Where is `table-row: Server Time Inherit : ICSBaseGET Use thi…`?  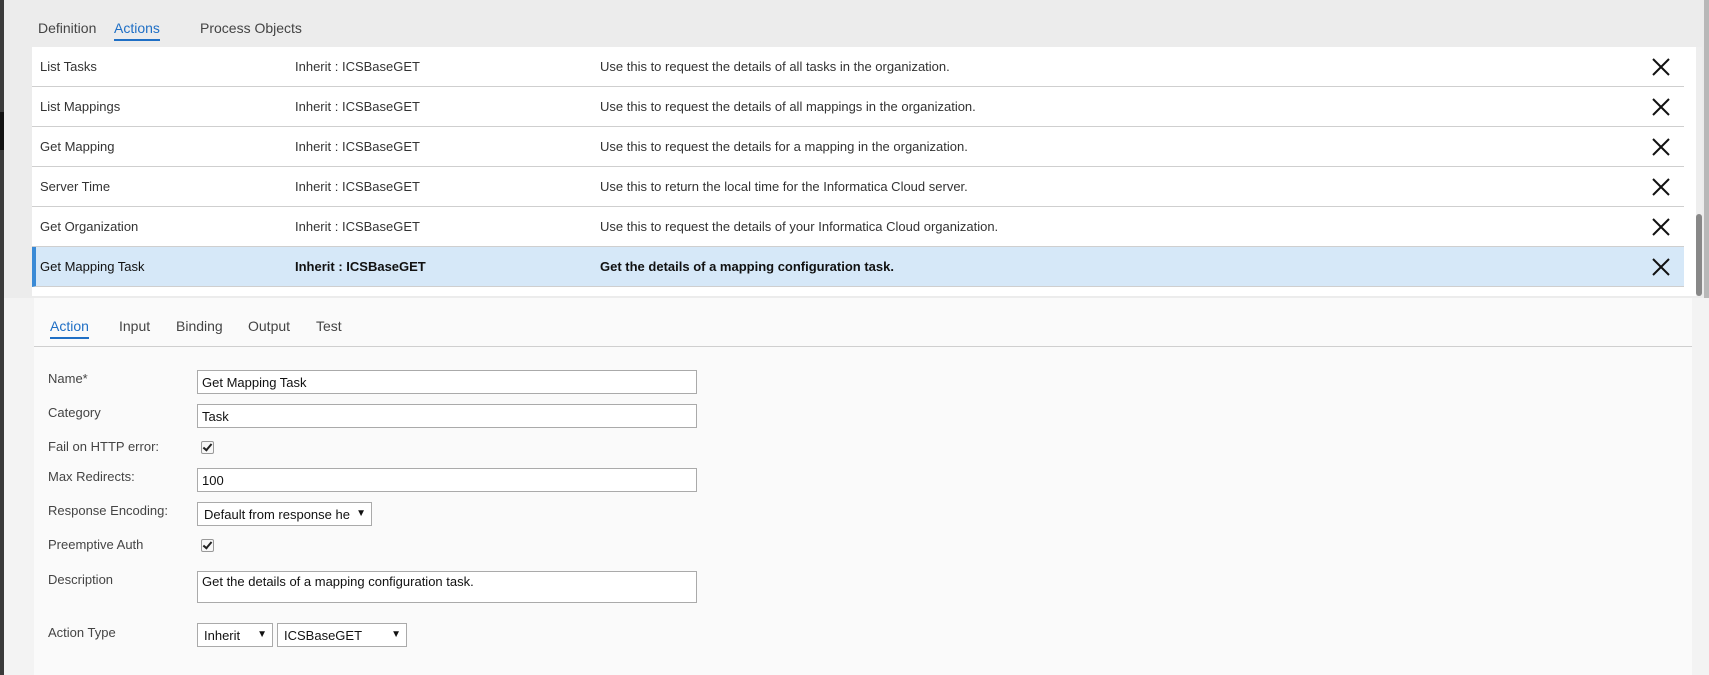
table-row: Server Time Inherit : ICSBaseGET Use thi… is located at coordinates (858, 187).